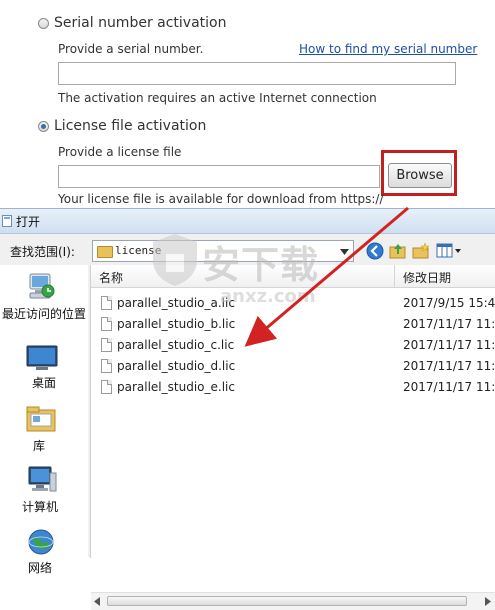 The width and height of the screenshot is (495, 610). What do you see at coordinates (120, 152) in the screenshot?
I see `license-prompt: Provide a license file` at bounding box center [120, 152].